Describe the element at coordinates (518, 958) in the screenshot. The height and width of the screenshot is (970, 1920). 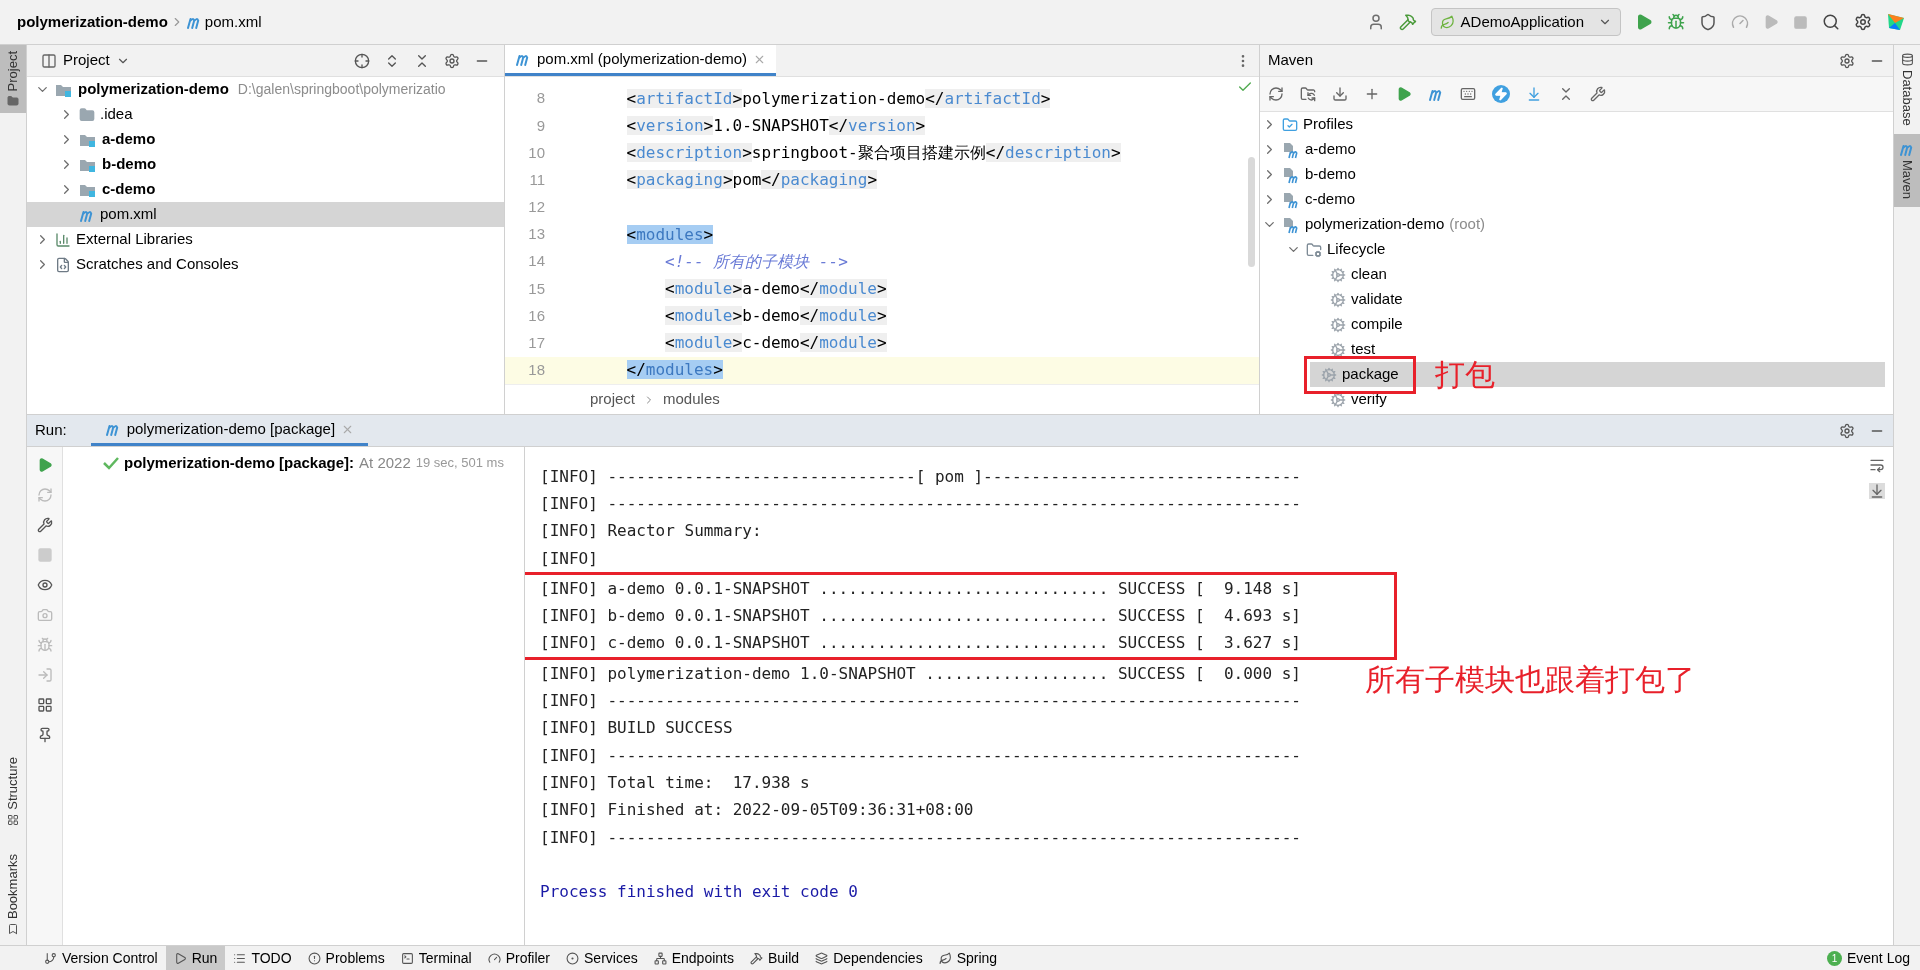
I see `tool-window-button: Profiler` at that location.